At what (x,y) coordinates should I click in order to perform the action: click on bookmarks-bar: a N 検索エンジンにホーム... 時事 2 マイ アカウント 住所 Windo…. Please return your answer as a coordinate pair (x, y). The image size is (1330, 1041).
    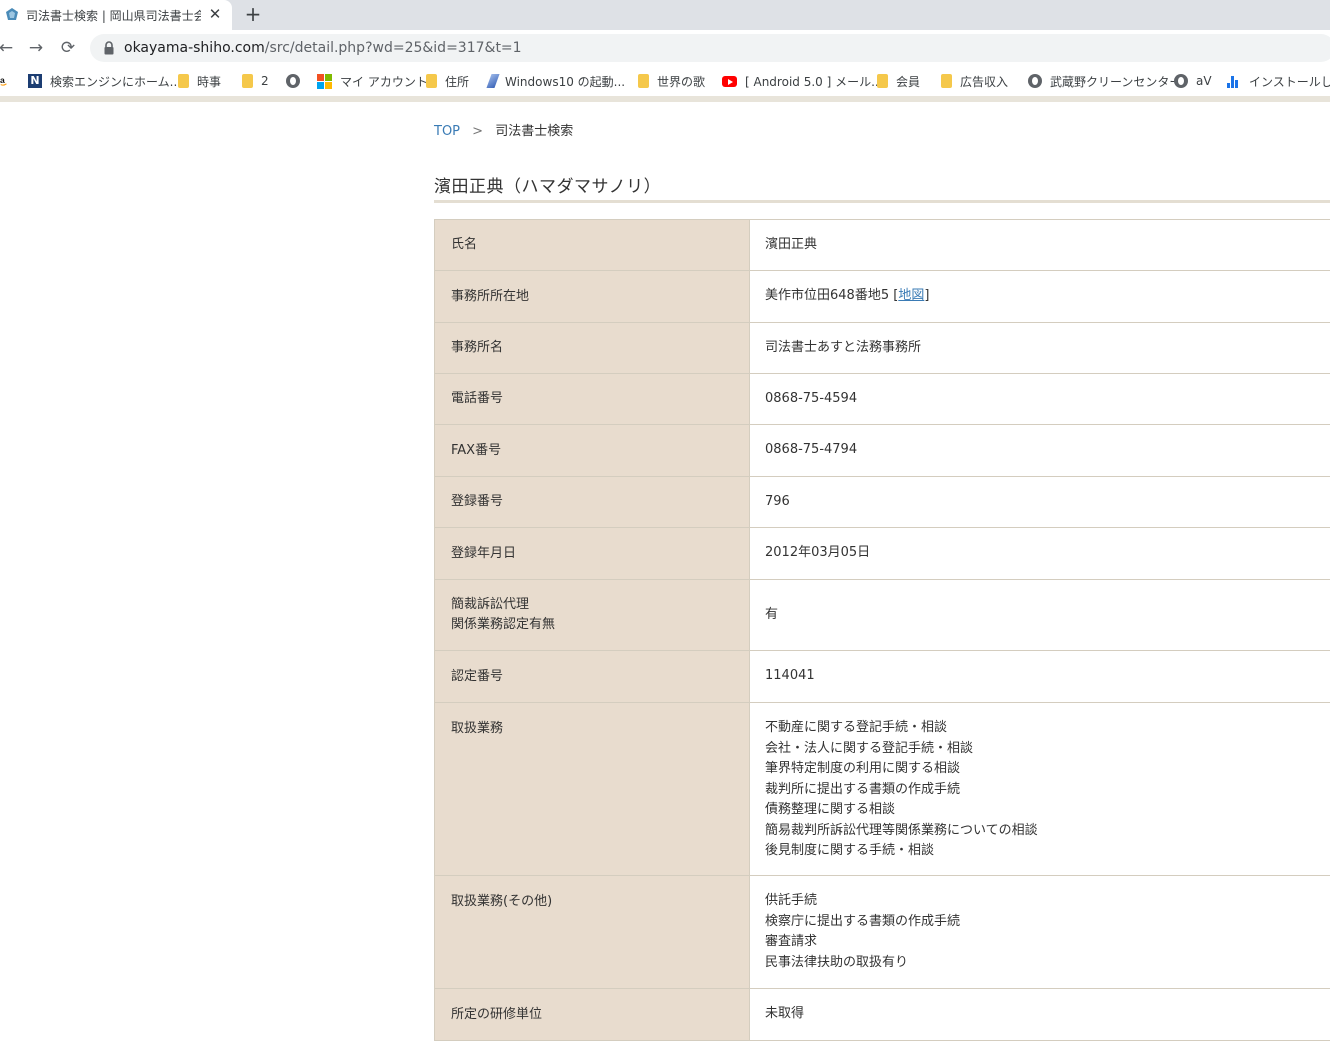
    Looking at the image, I should click on (665, 81).